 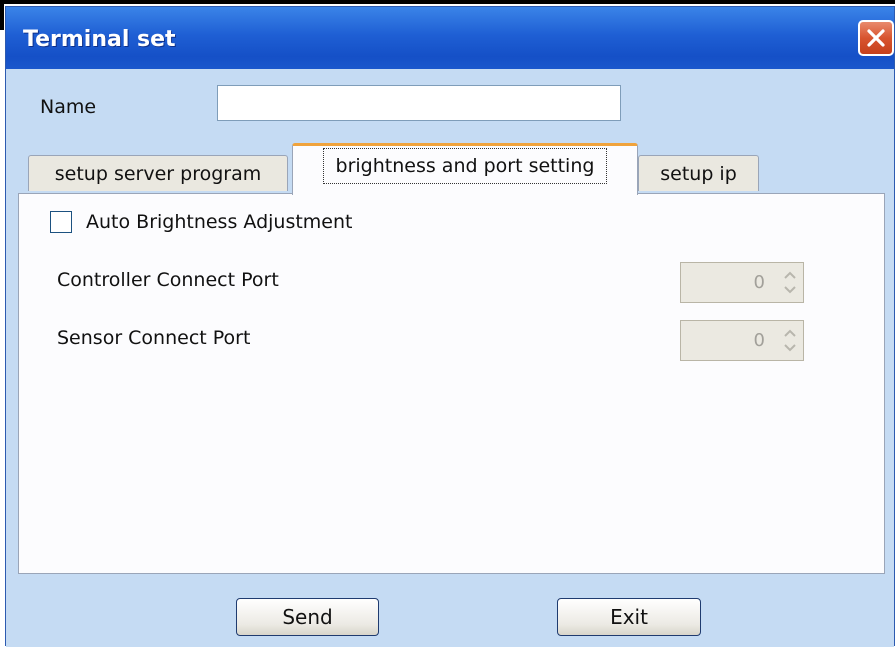 What do you see at coordinates (465, 165) in the screenshot?
I see `tab-label: brightness and port setting` at bounding box center [465, 165].